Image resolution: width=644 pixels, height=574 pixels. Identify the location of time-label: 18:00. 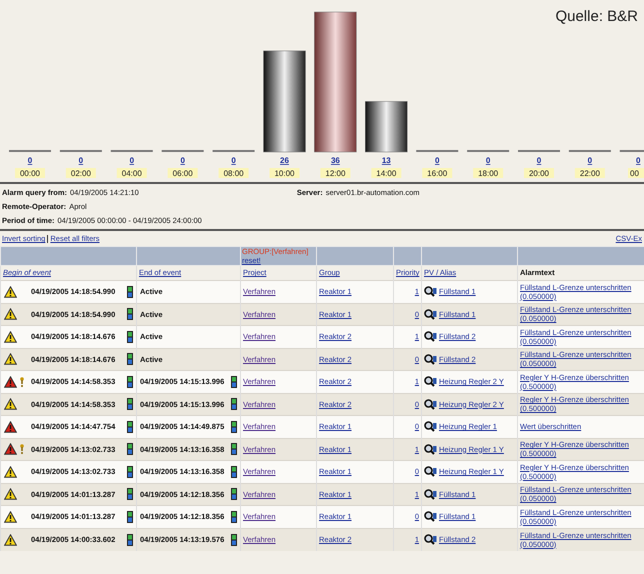
(488, 173).